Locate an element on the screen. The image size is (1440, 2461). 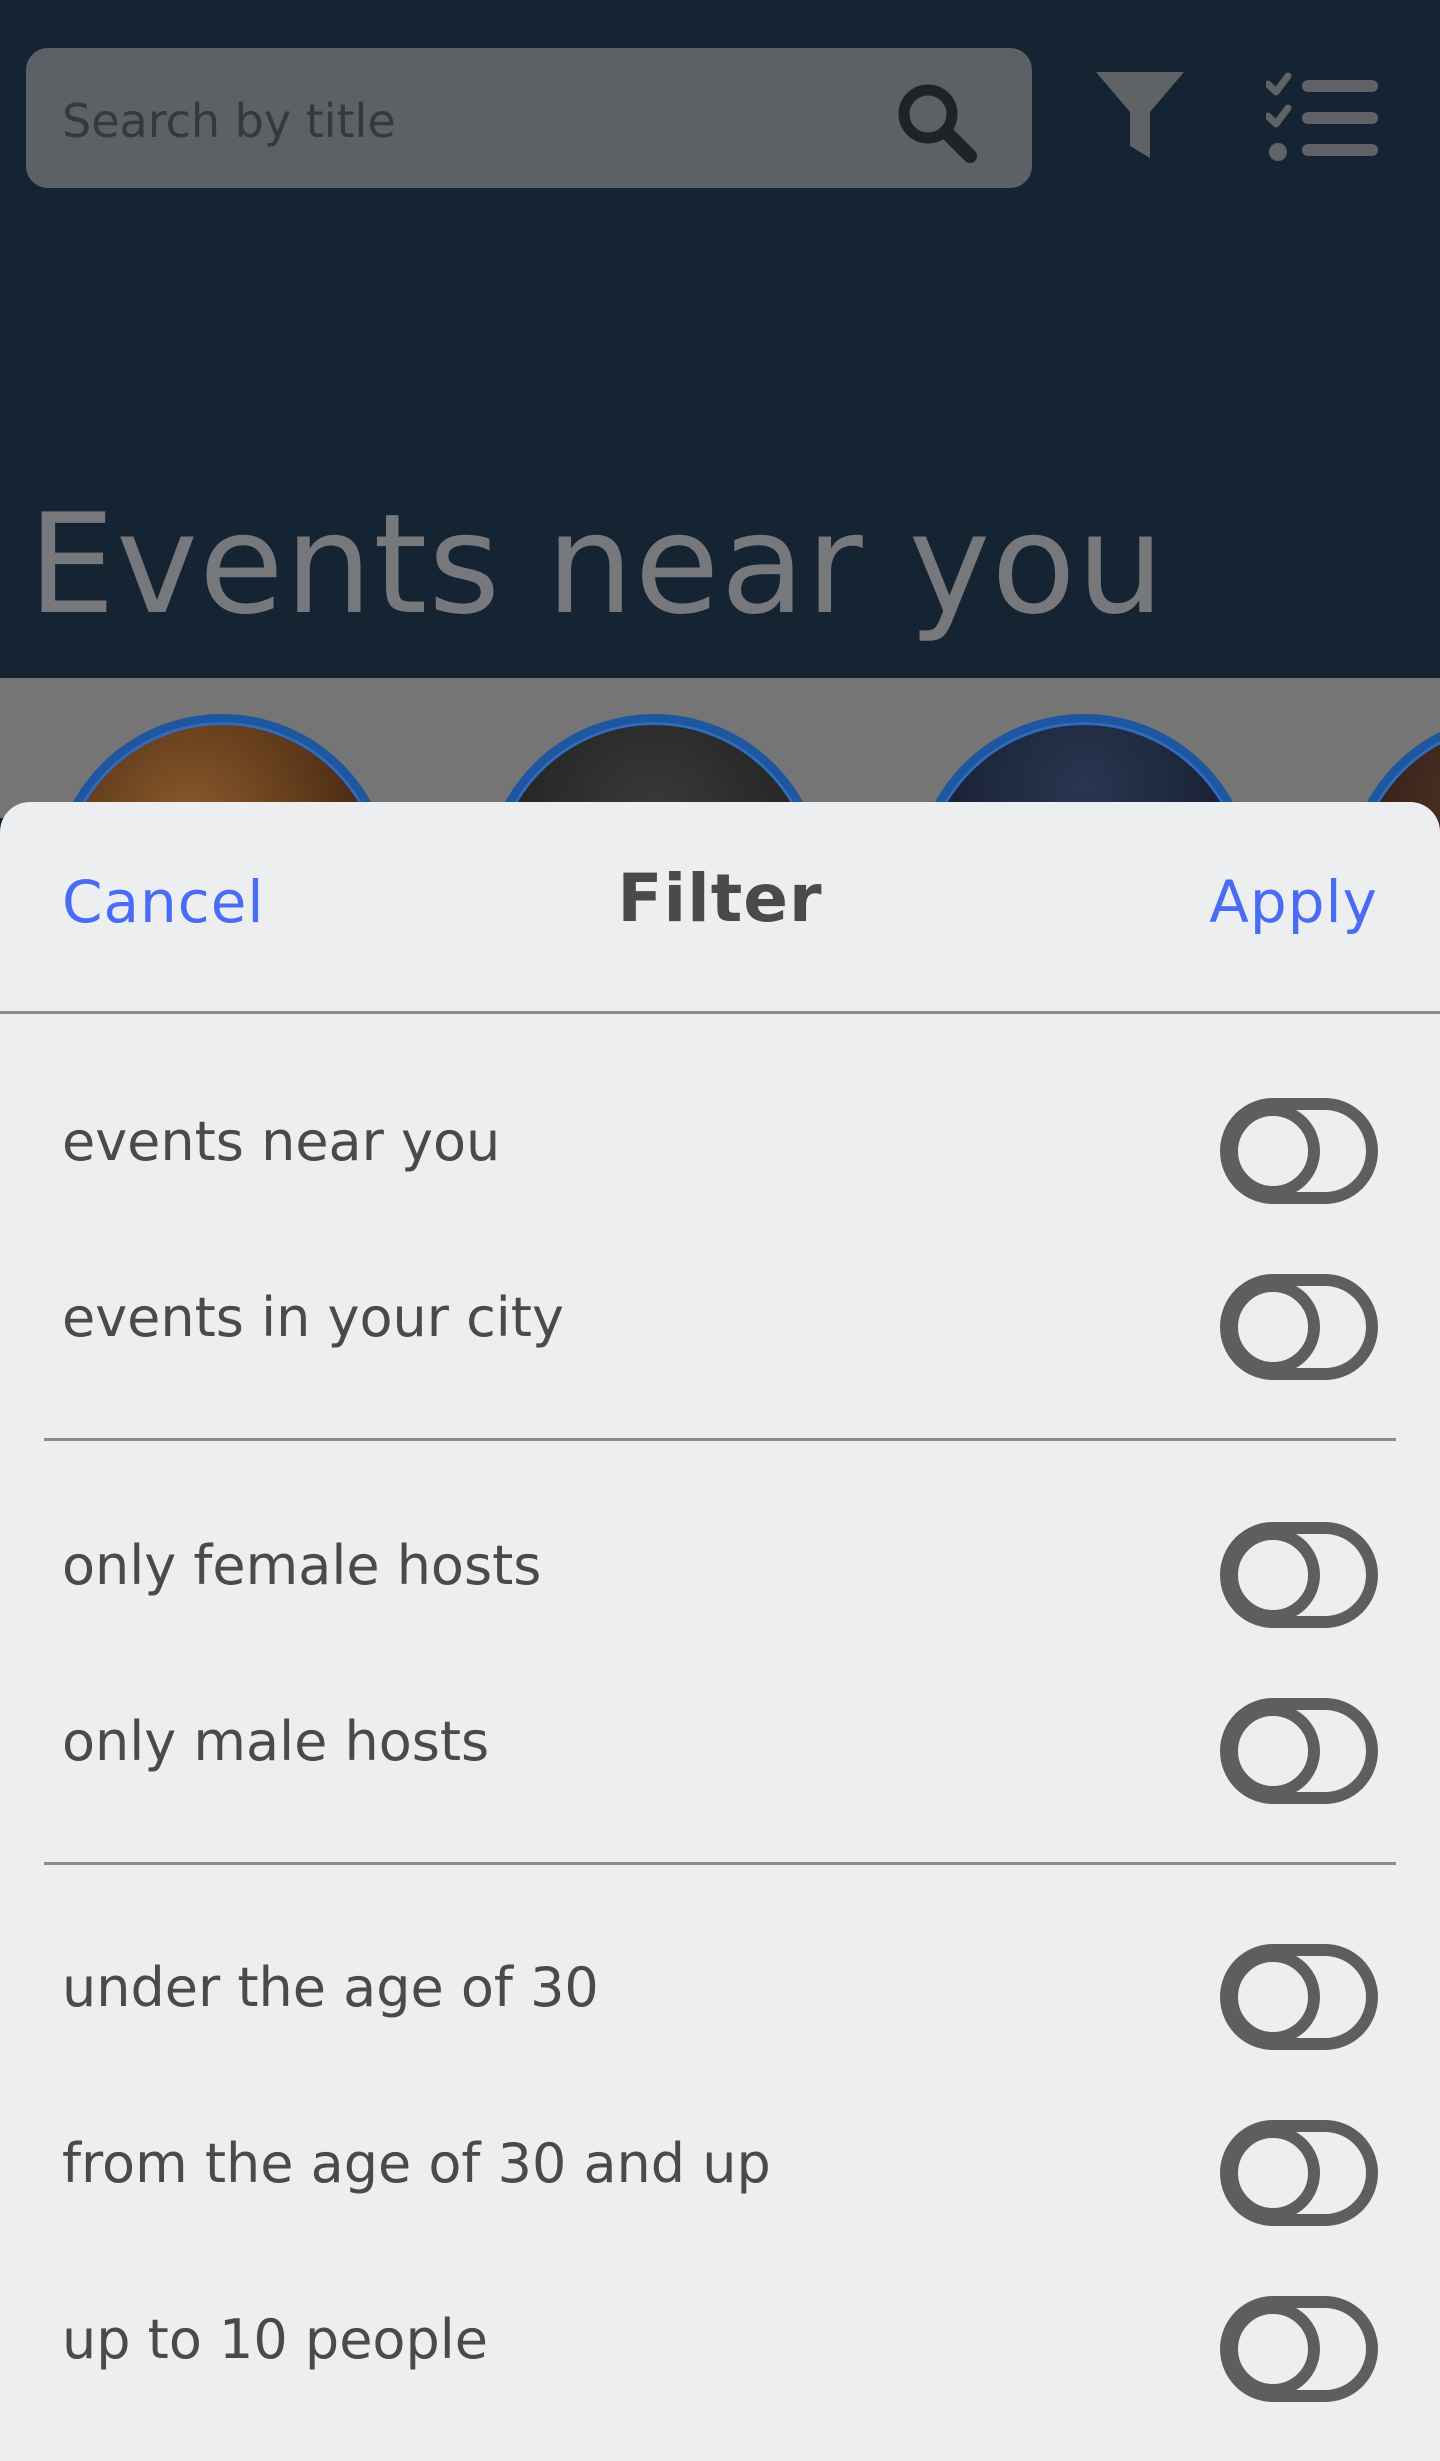
filter-row-30-and-up: from the age of 30 and up is located at coordinates (720, 2165).